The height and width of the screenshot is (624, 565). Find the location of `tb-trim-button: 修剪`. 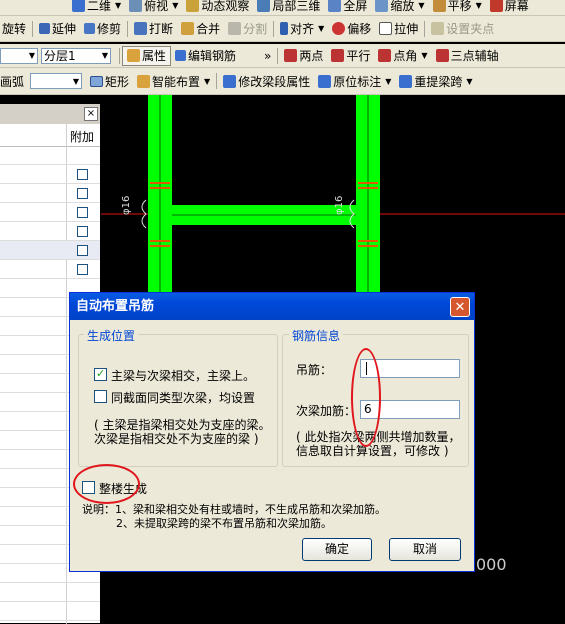

tb-trim-button: 修剪 is located at coordinates (102, 28).